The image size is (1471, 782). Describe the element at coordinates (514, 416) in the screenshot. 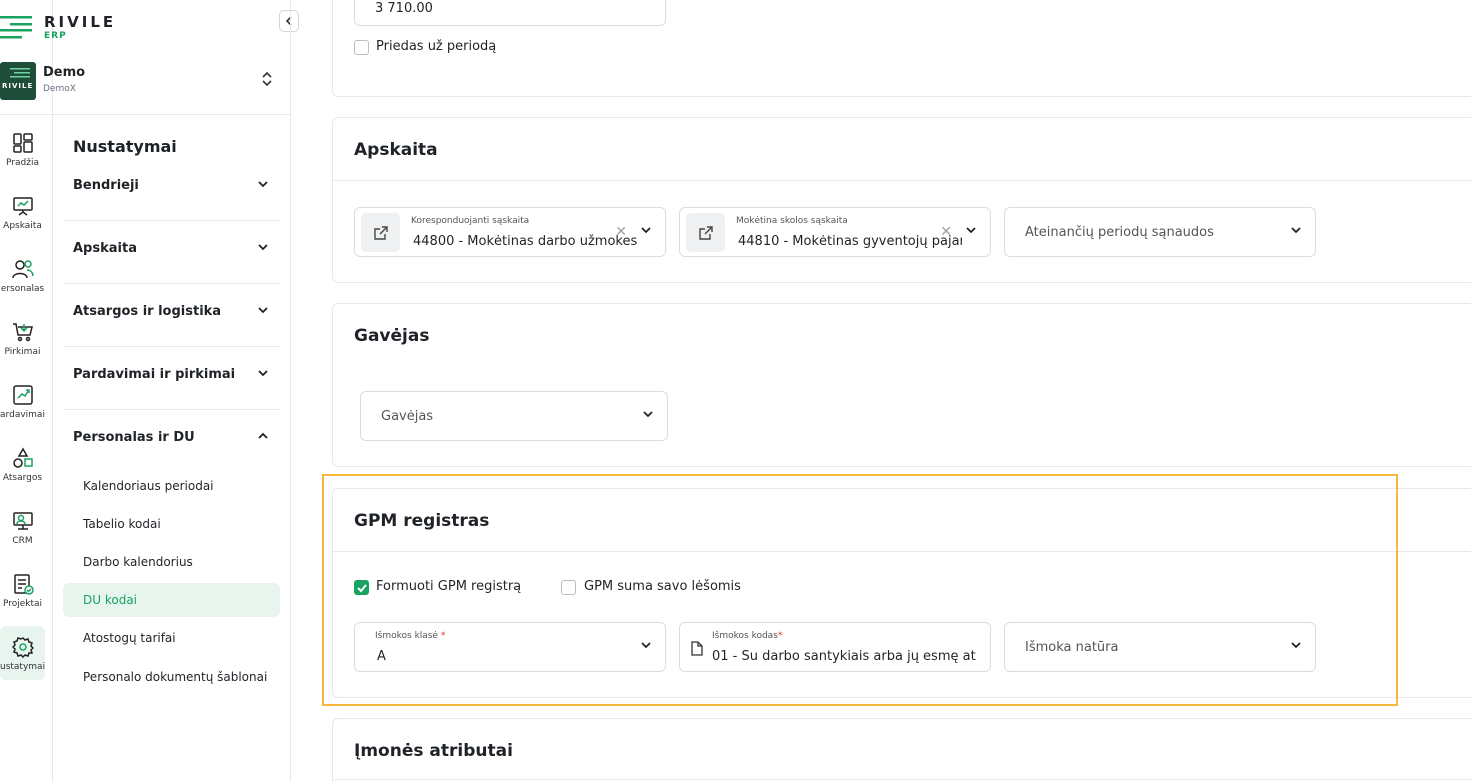

I see `gavejas-select: Gavėjas` at that location.